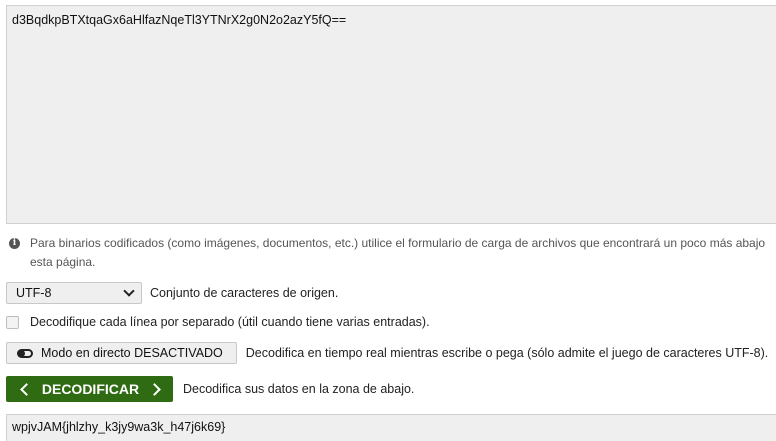  I want to click on decode-button: DECODIFICAR, so click(89, 389).